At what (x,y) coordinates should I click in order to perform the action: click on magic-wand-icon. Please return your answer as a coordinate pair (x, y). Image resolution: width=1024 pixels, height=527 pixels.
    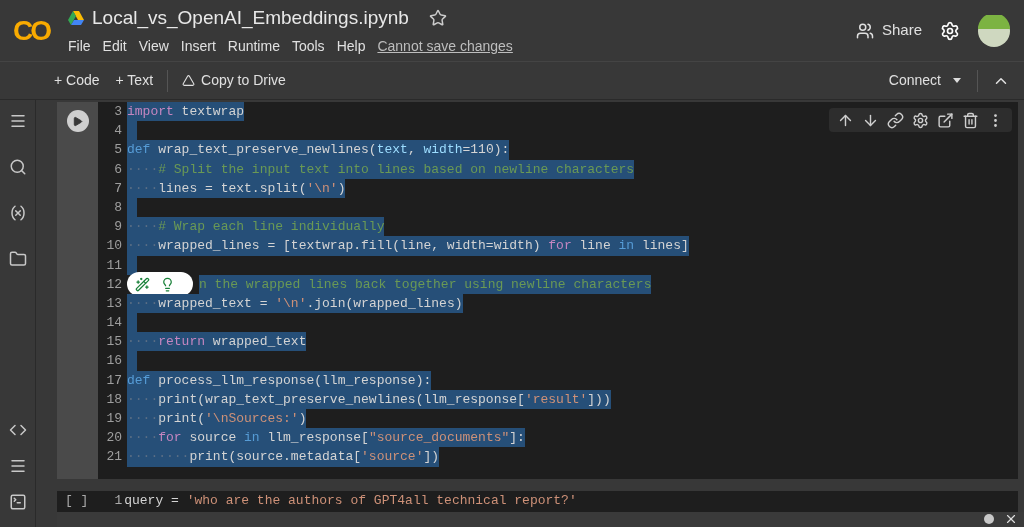
    Looking at the image, I should click on (142, 284).